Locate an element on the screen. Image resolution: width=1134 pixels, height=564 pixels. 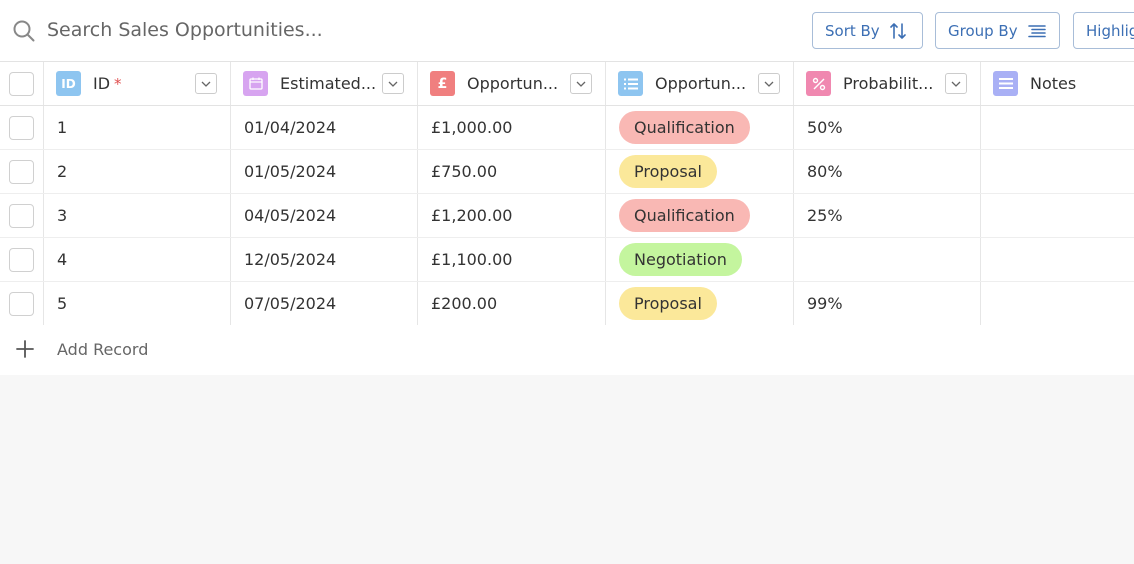
id-icon: ID is located at coordinates (68, 83).